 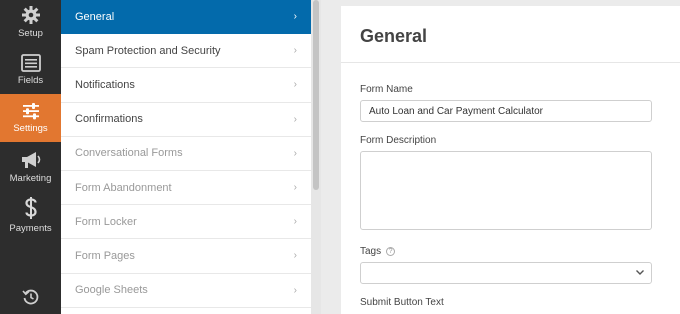 I want to click on tags-select, so click(x=506, y=273).